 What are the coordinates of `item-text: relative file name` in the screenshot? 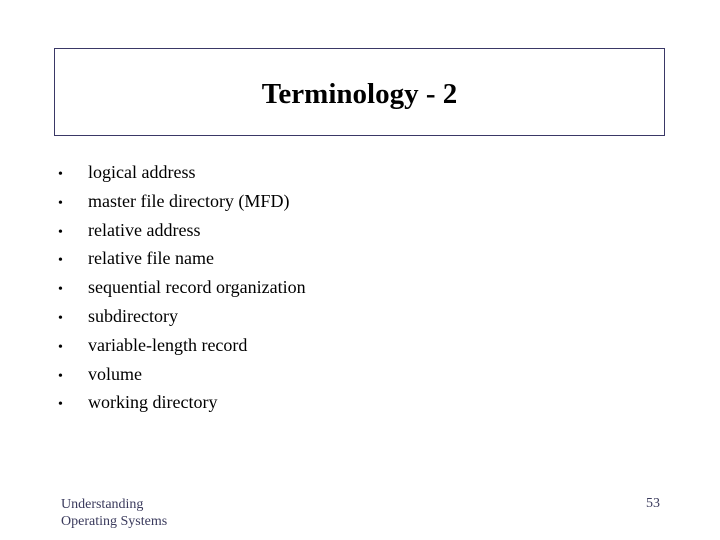 It's located at (151, 258).